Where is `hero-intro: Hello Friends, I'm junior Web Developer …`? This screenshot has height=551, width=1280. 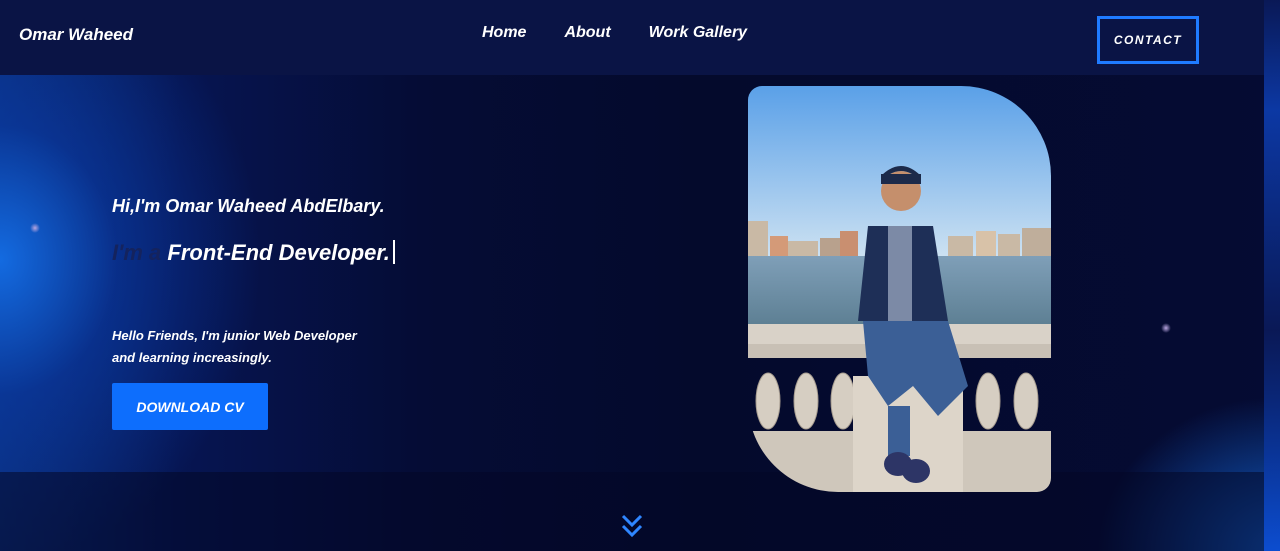
hero-intro: Hello Friends, I'm junior Web Developer … is located at coordinates (272, 347).